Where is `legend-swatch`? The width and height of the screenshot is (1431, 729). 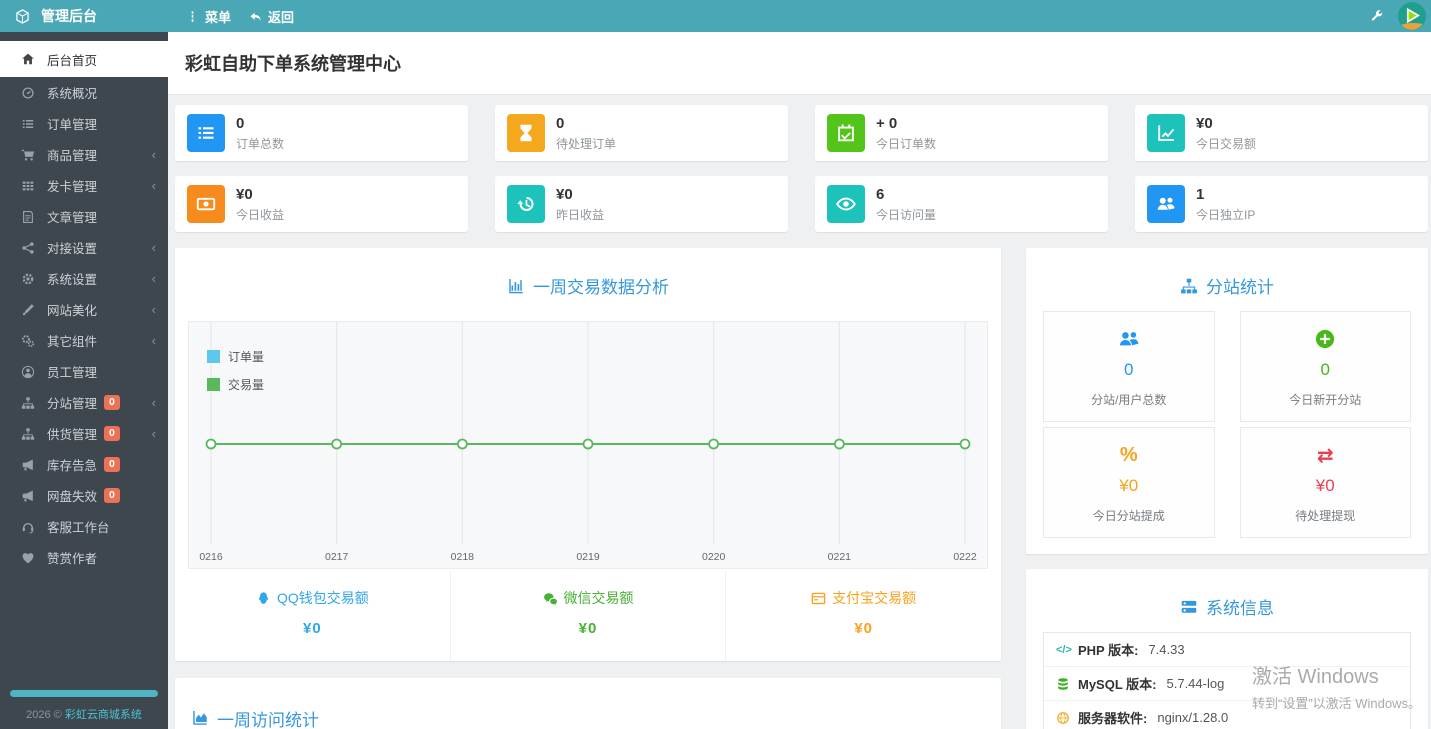 legend-swatch is located at coordinates (213, 384).